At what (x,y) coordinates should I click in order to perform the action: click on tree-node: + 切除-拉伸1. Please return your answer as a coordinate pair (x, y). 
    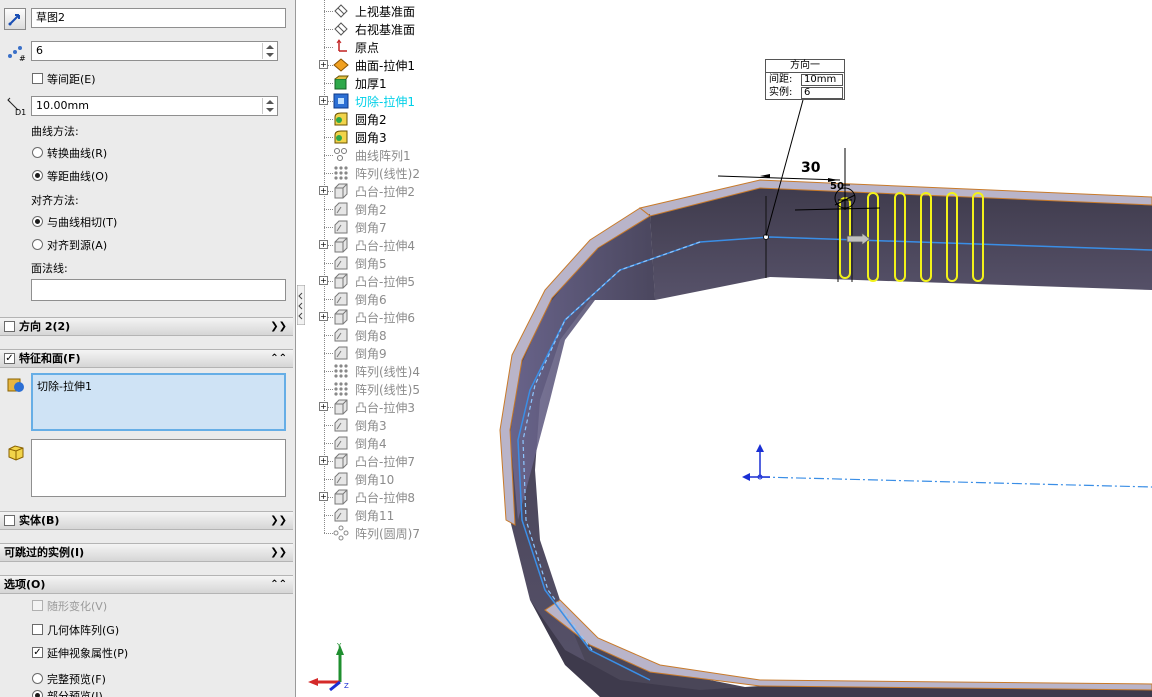
    Looking at the image, I should click on (380, 101).